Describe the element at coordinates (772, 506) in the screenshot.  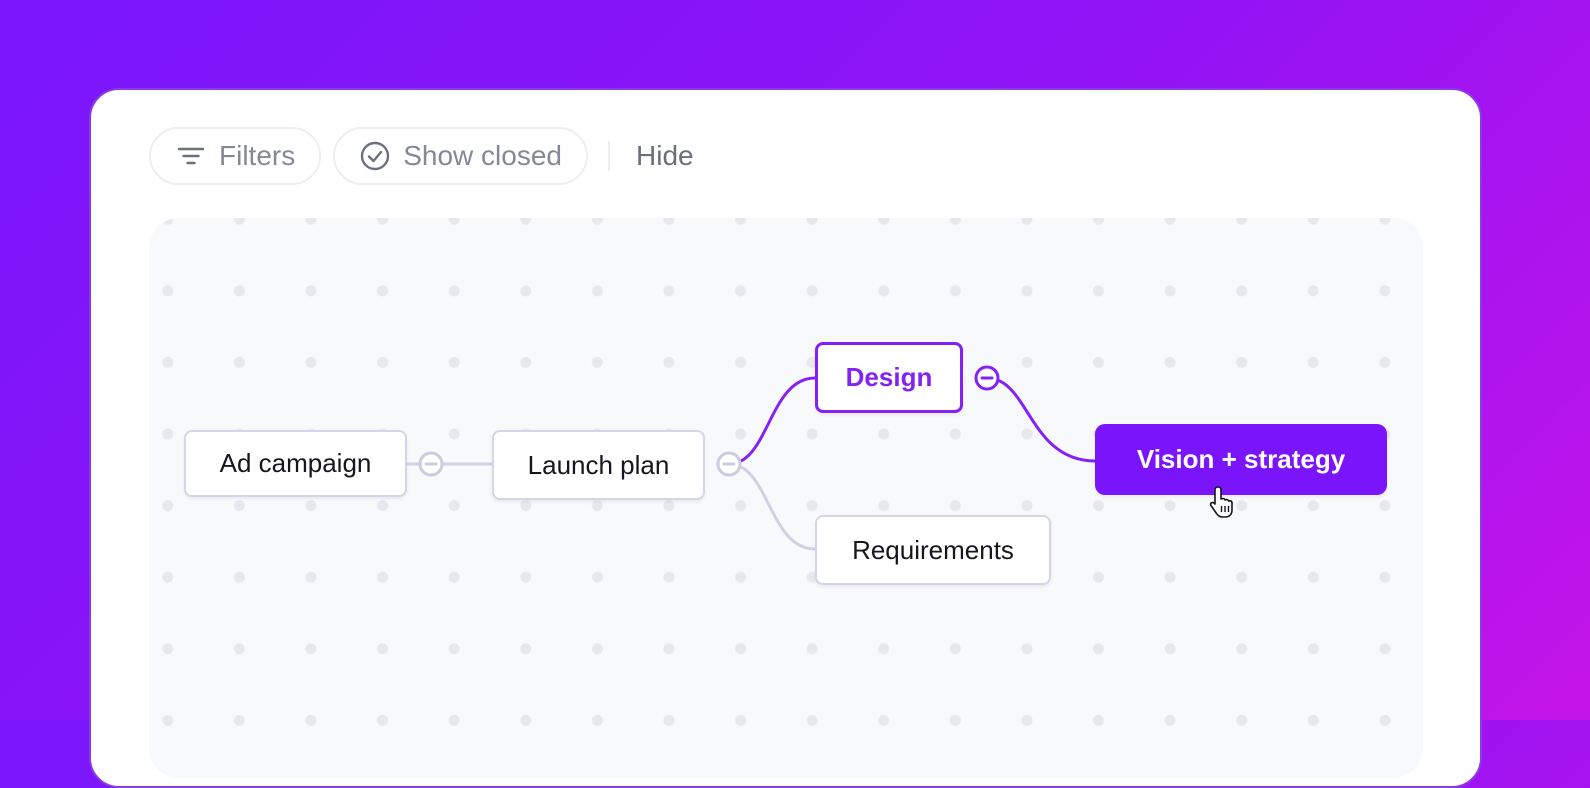
I see `link-launch-plan-requirements` at that location.